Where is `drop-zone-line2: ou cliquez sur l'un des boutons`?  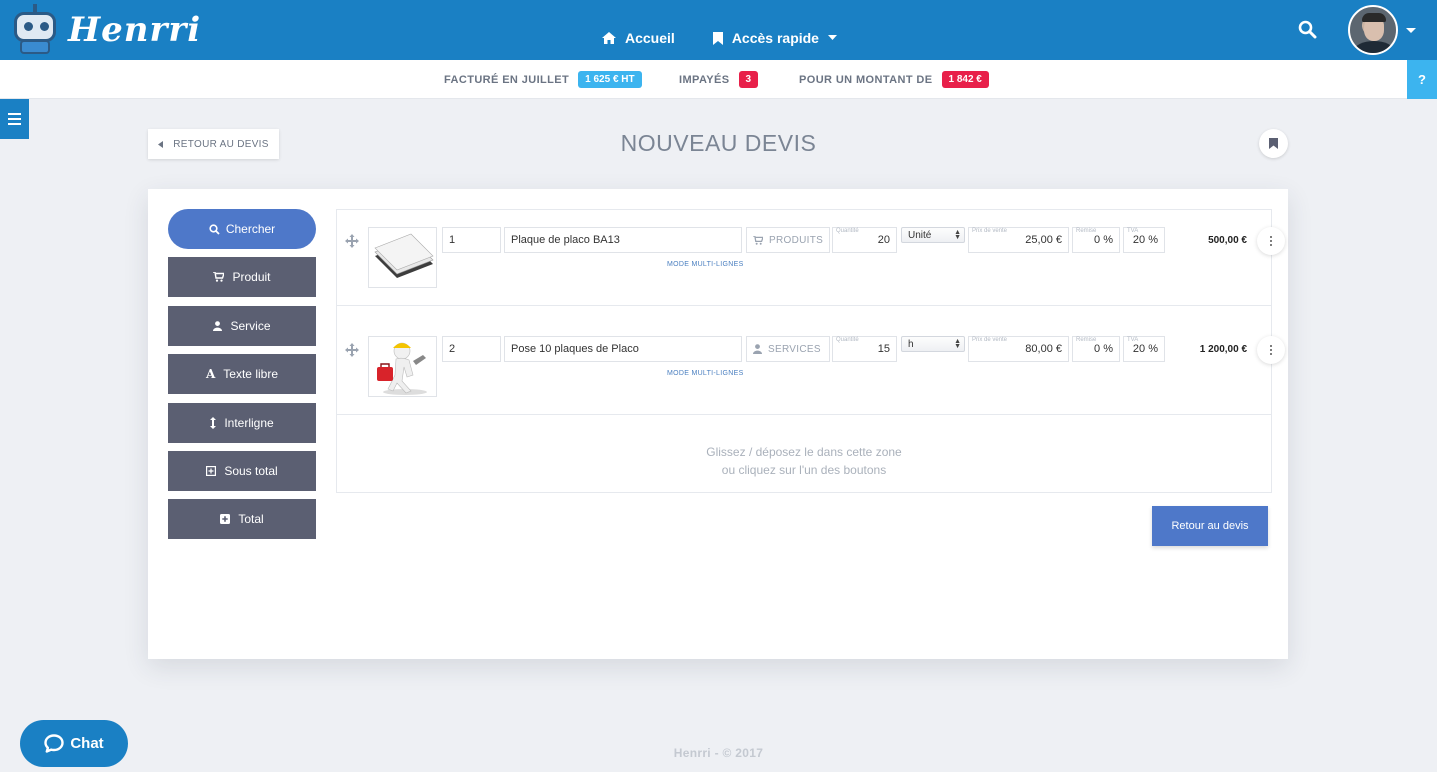
drop-zone-line2: ou cliquez sur l'un des boutons is located at coordinates (804, 470).